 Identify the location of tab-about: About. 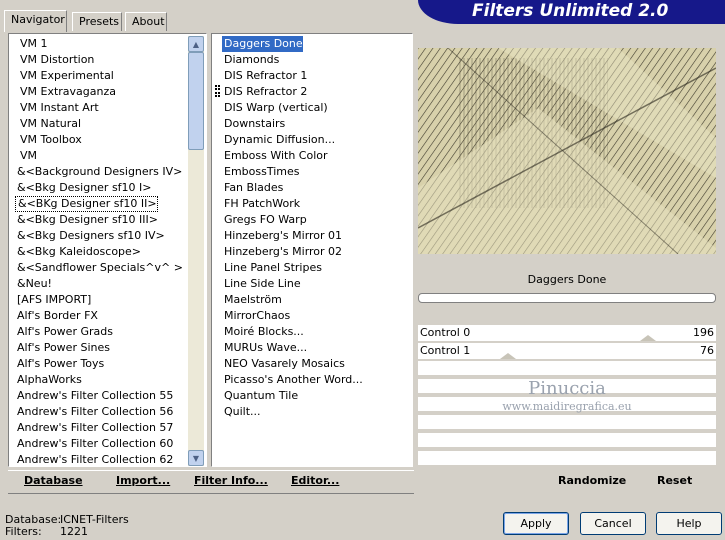
(146, 21).